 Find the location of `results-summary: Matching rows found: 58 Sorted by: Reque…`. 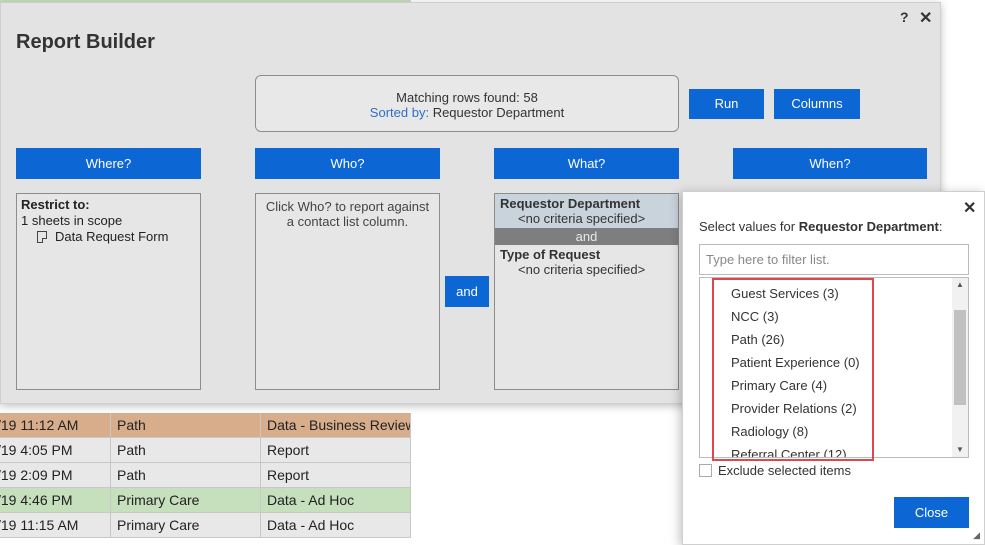

results-summary: Matching rows found: 58 Sorted by: Reque… is located at coordinates (467, 103).